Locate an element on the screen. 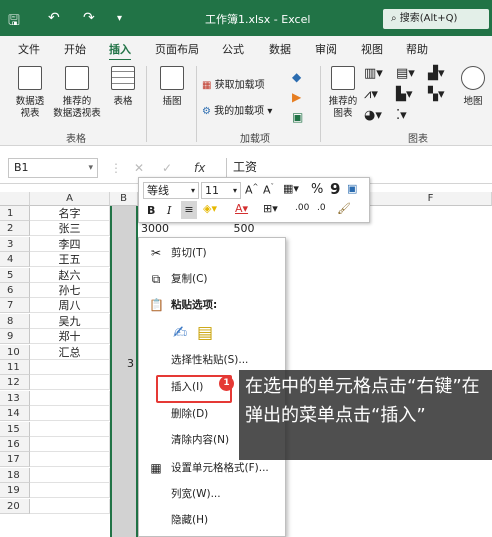 Image resolution: width=492 pixels, height=537 pixels. insert-function-icon: fx is located at coordinates (199, 168).